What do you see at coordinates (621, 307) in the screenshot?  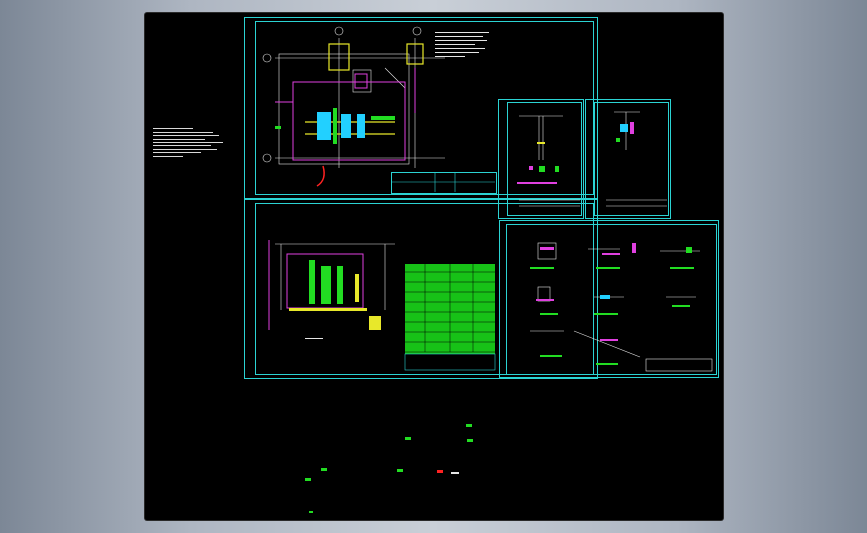 I see `connection-details-drawing` at bounding box center [621, 307].